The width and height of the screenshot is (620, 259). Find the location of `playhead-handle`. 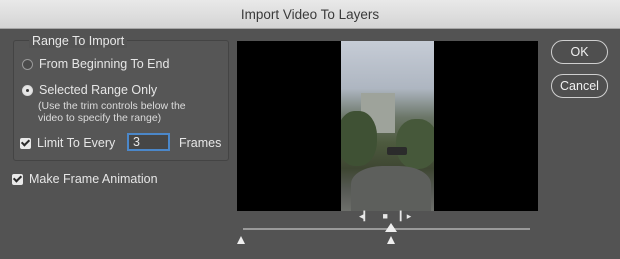

playhead-handle is located at coordinates (391, 227).